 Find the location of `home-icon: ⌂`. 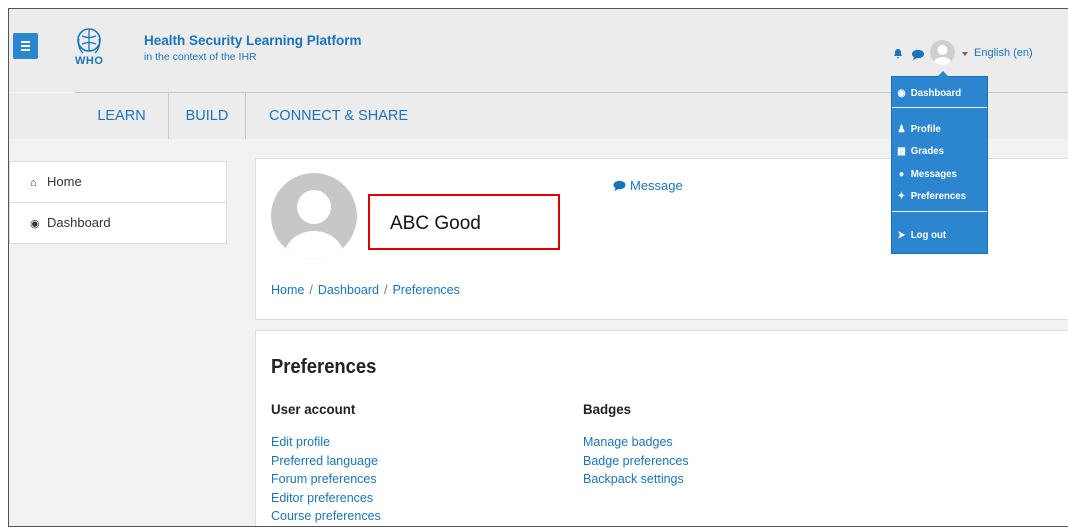

home-icon: ⌂ is located at coordinates (33, 183).